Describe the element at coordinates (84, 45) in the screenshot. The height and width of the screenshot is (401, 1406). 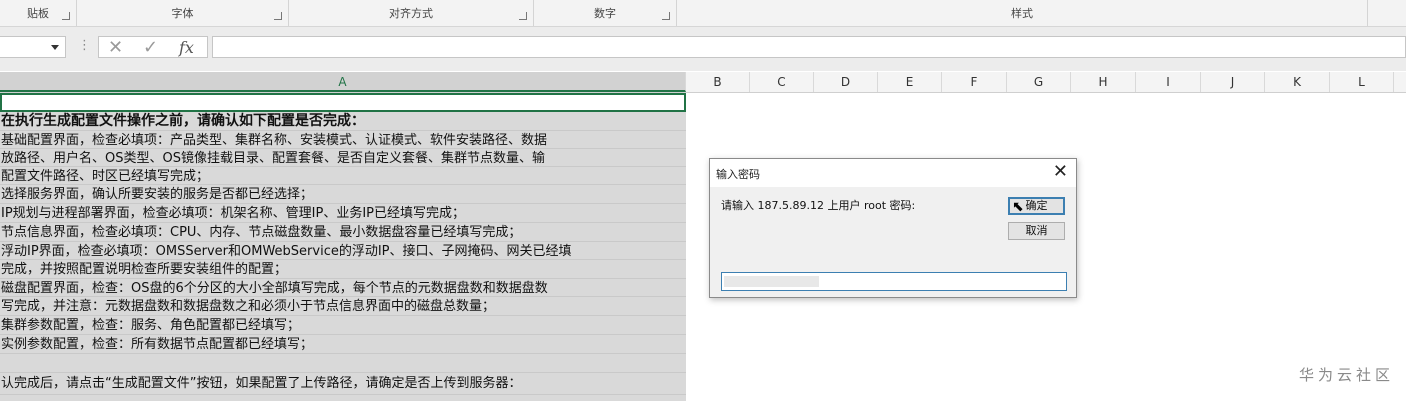
I see `formula-bar-grip-icon: ⋮` at that location.